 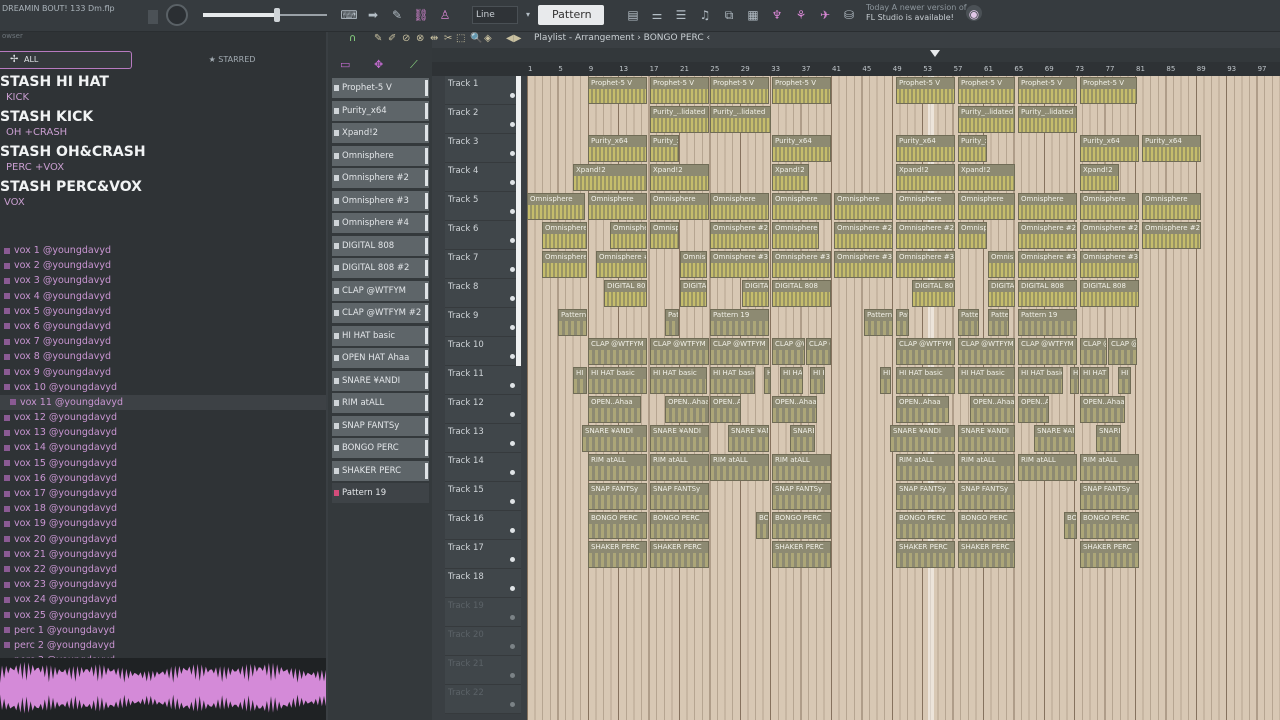 What do you see at coordinates (483, 380) in the screenshot?
I see `track-header: Track 11` at bounding box center [483, 380].